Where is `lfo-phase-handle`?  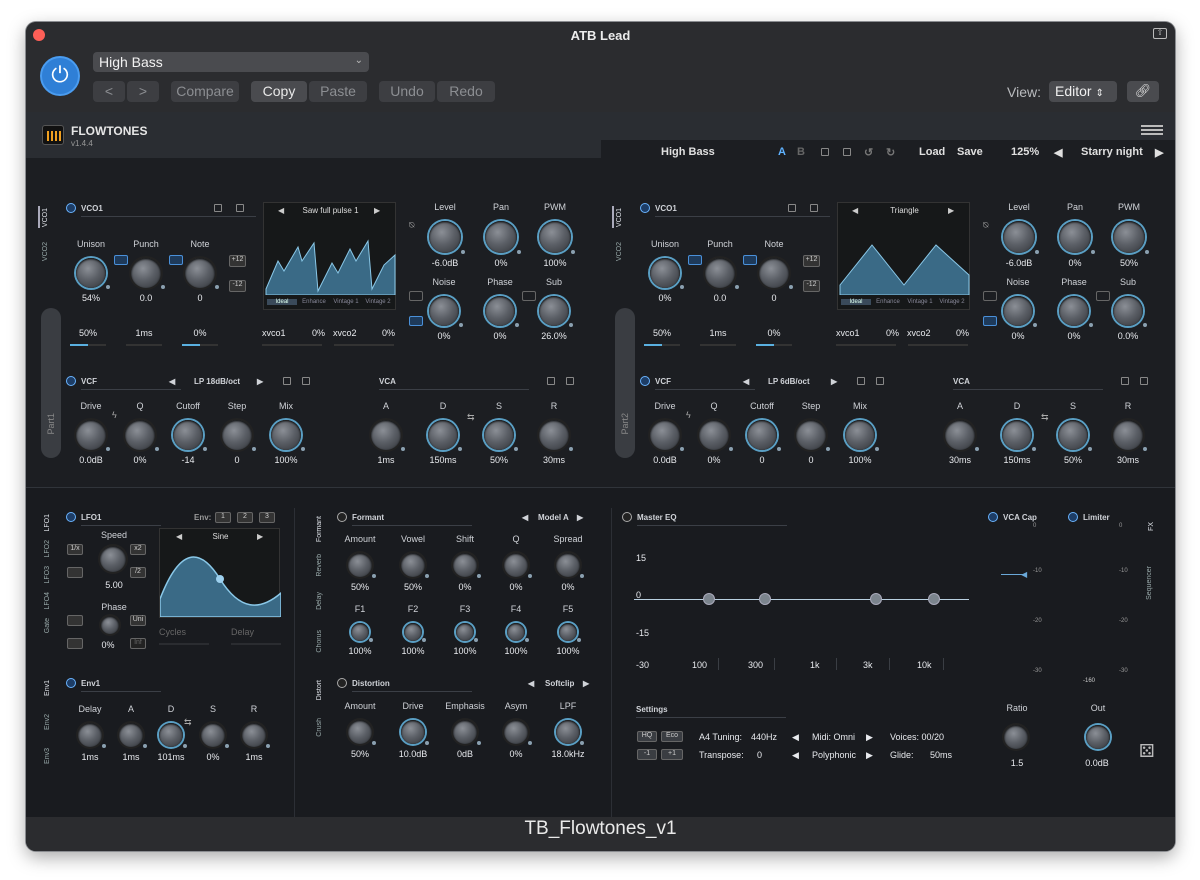 lfo-phase-handle is located at coordinates (220, 579).